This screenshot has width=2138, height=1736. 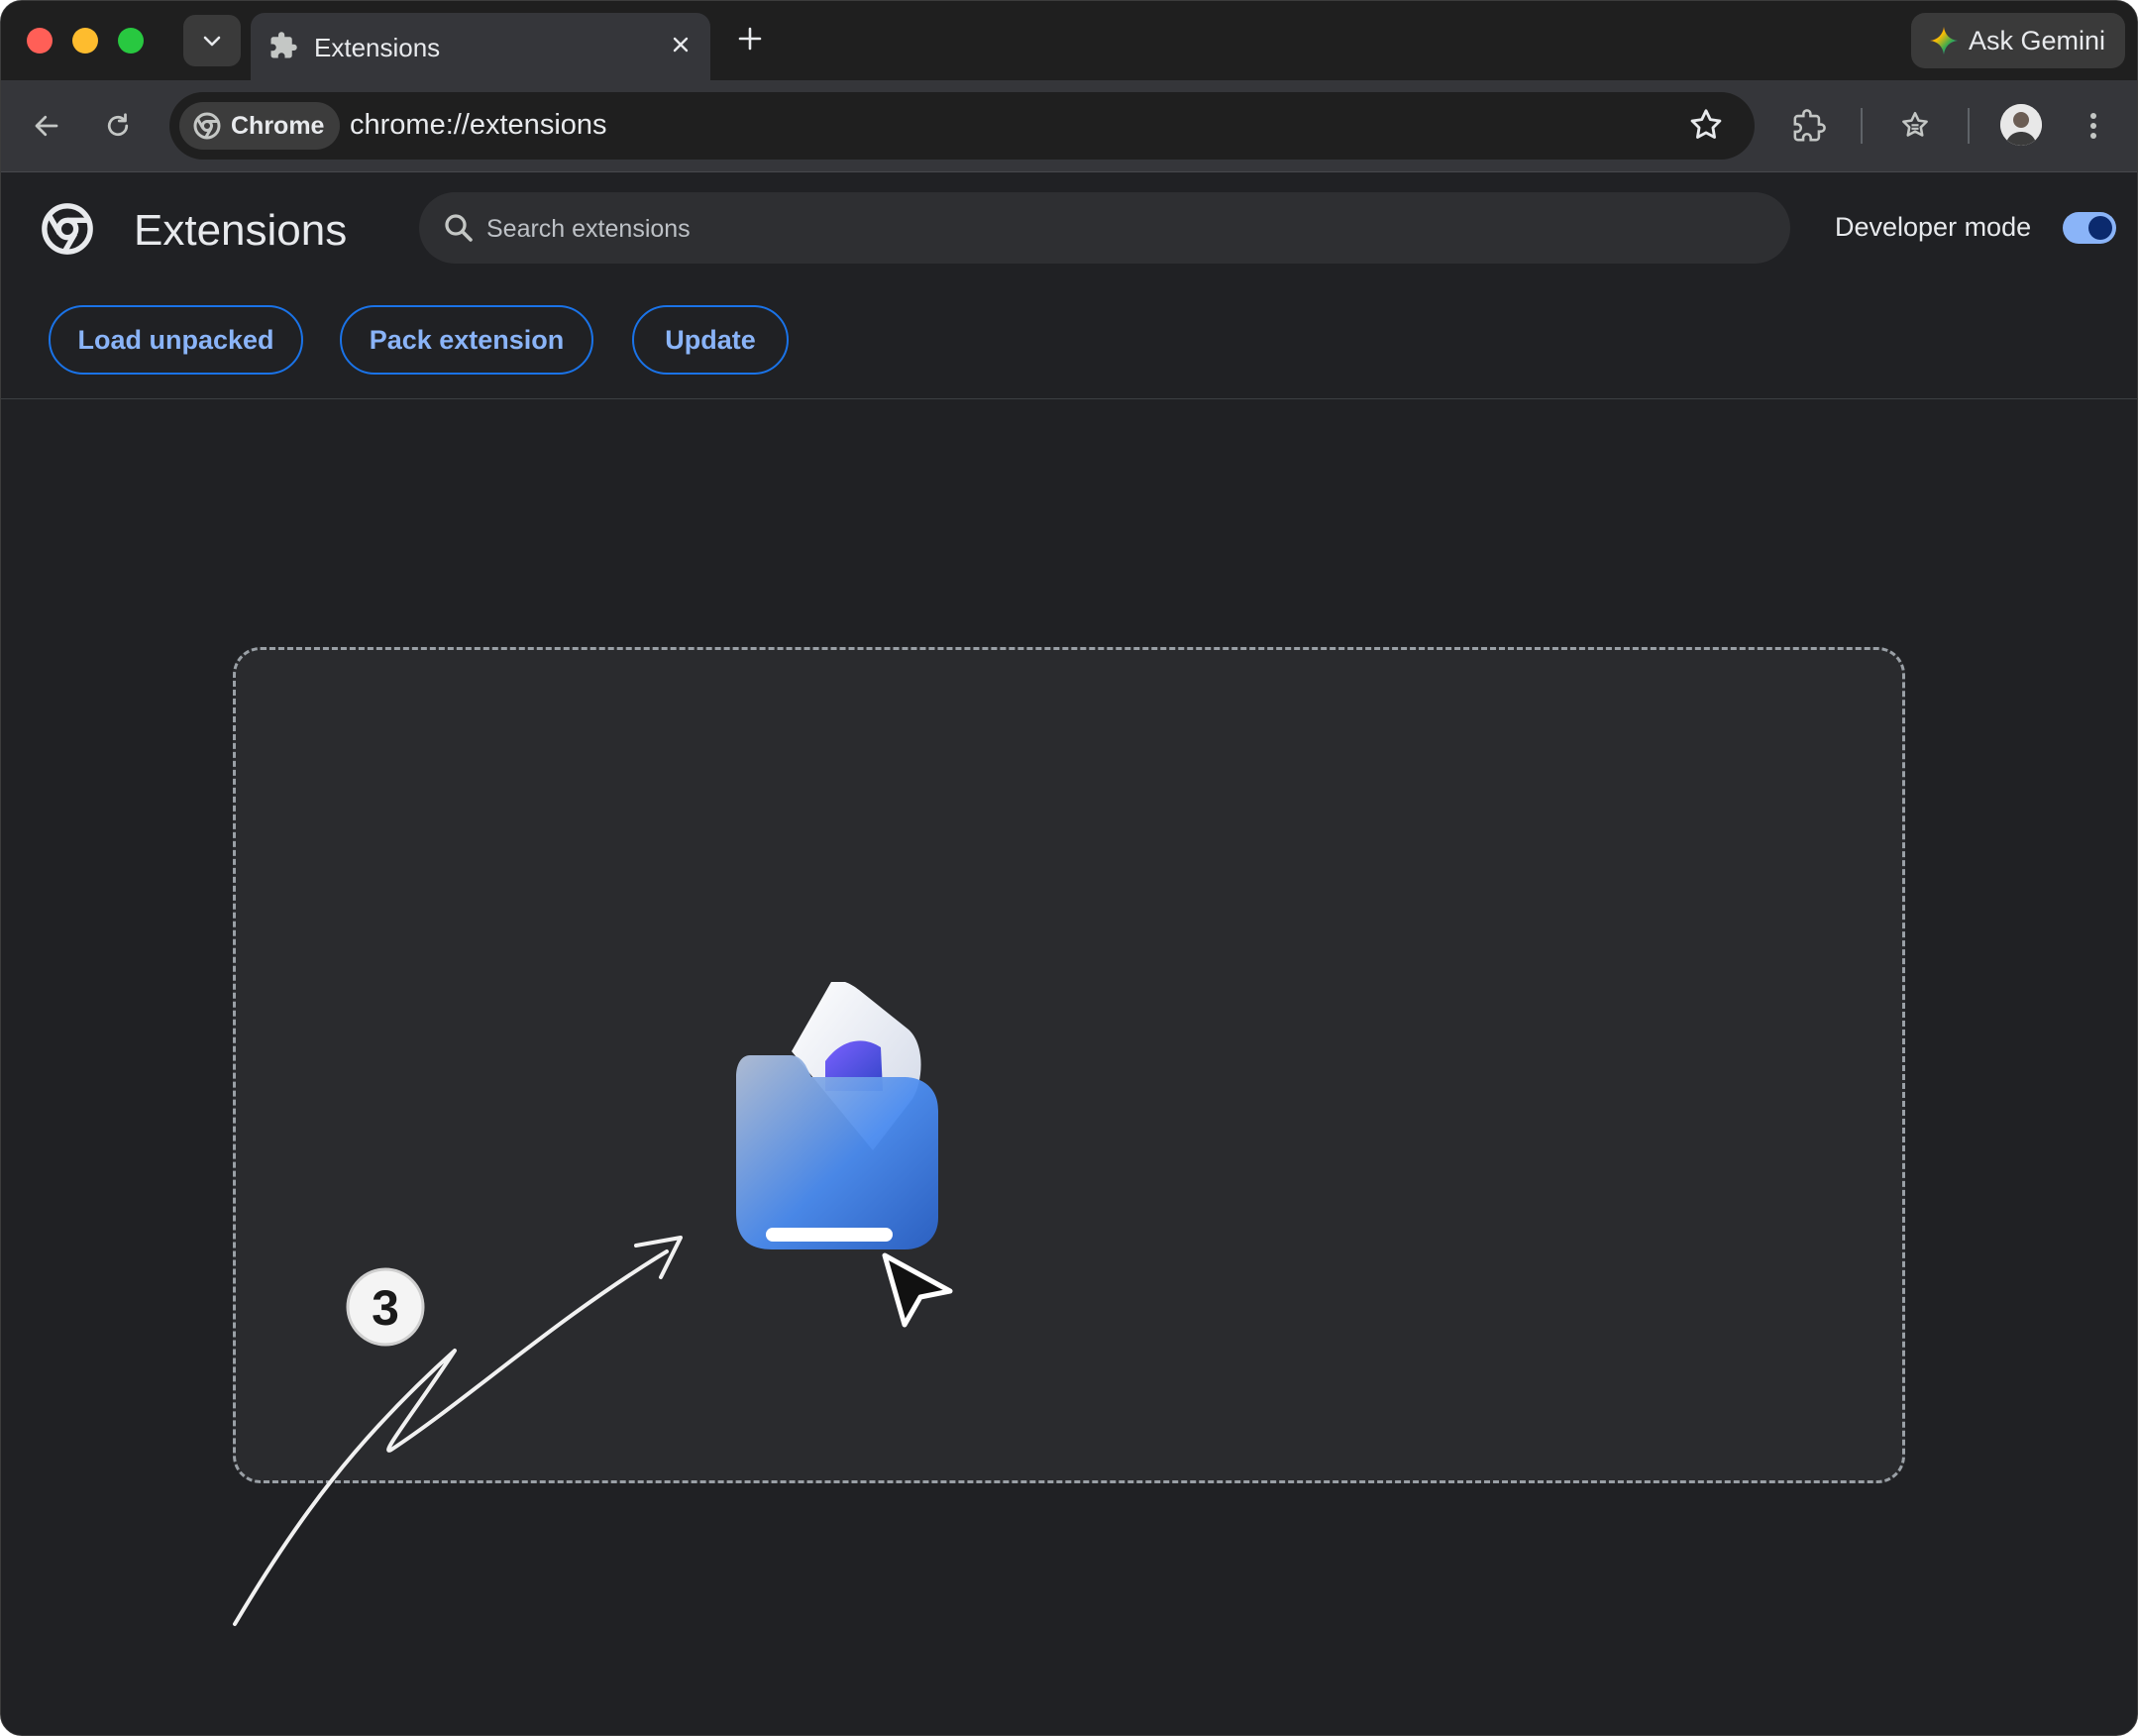 I want to click on more-menu-button, so click(x=2093, y=126).